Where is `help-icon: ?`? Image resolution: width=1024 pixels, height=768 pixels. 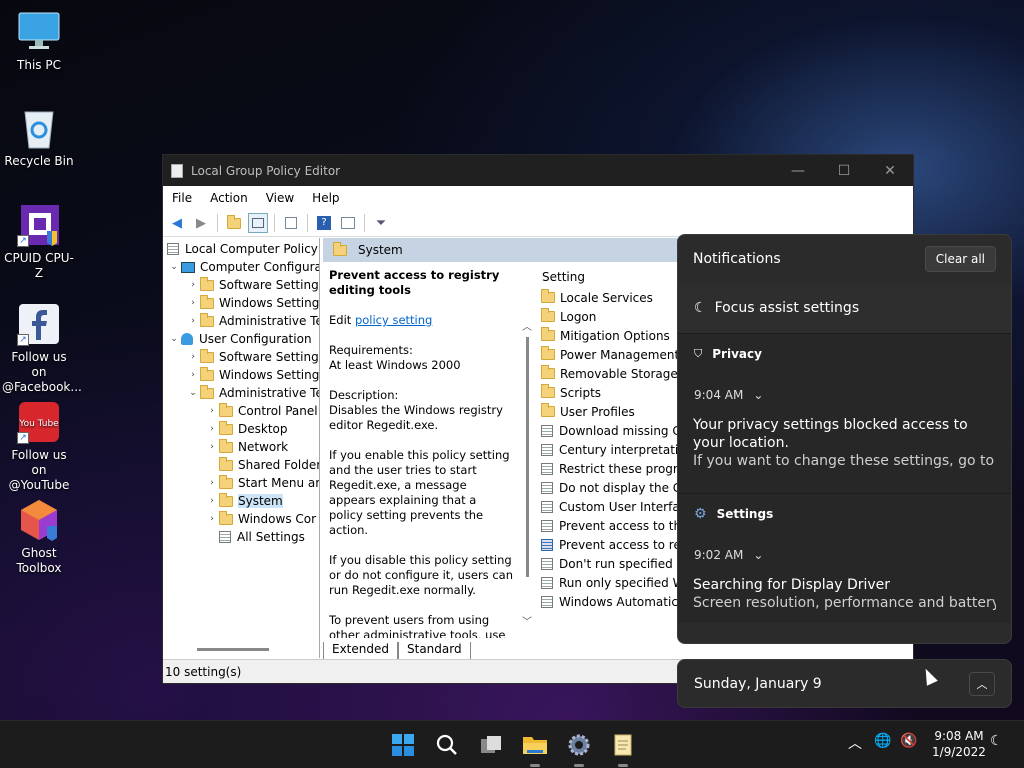 help-icon: ? is located at coordinates (324, 223).